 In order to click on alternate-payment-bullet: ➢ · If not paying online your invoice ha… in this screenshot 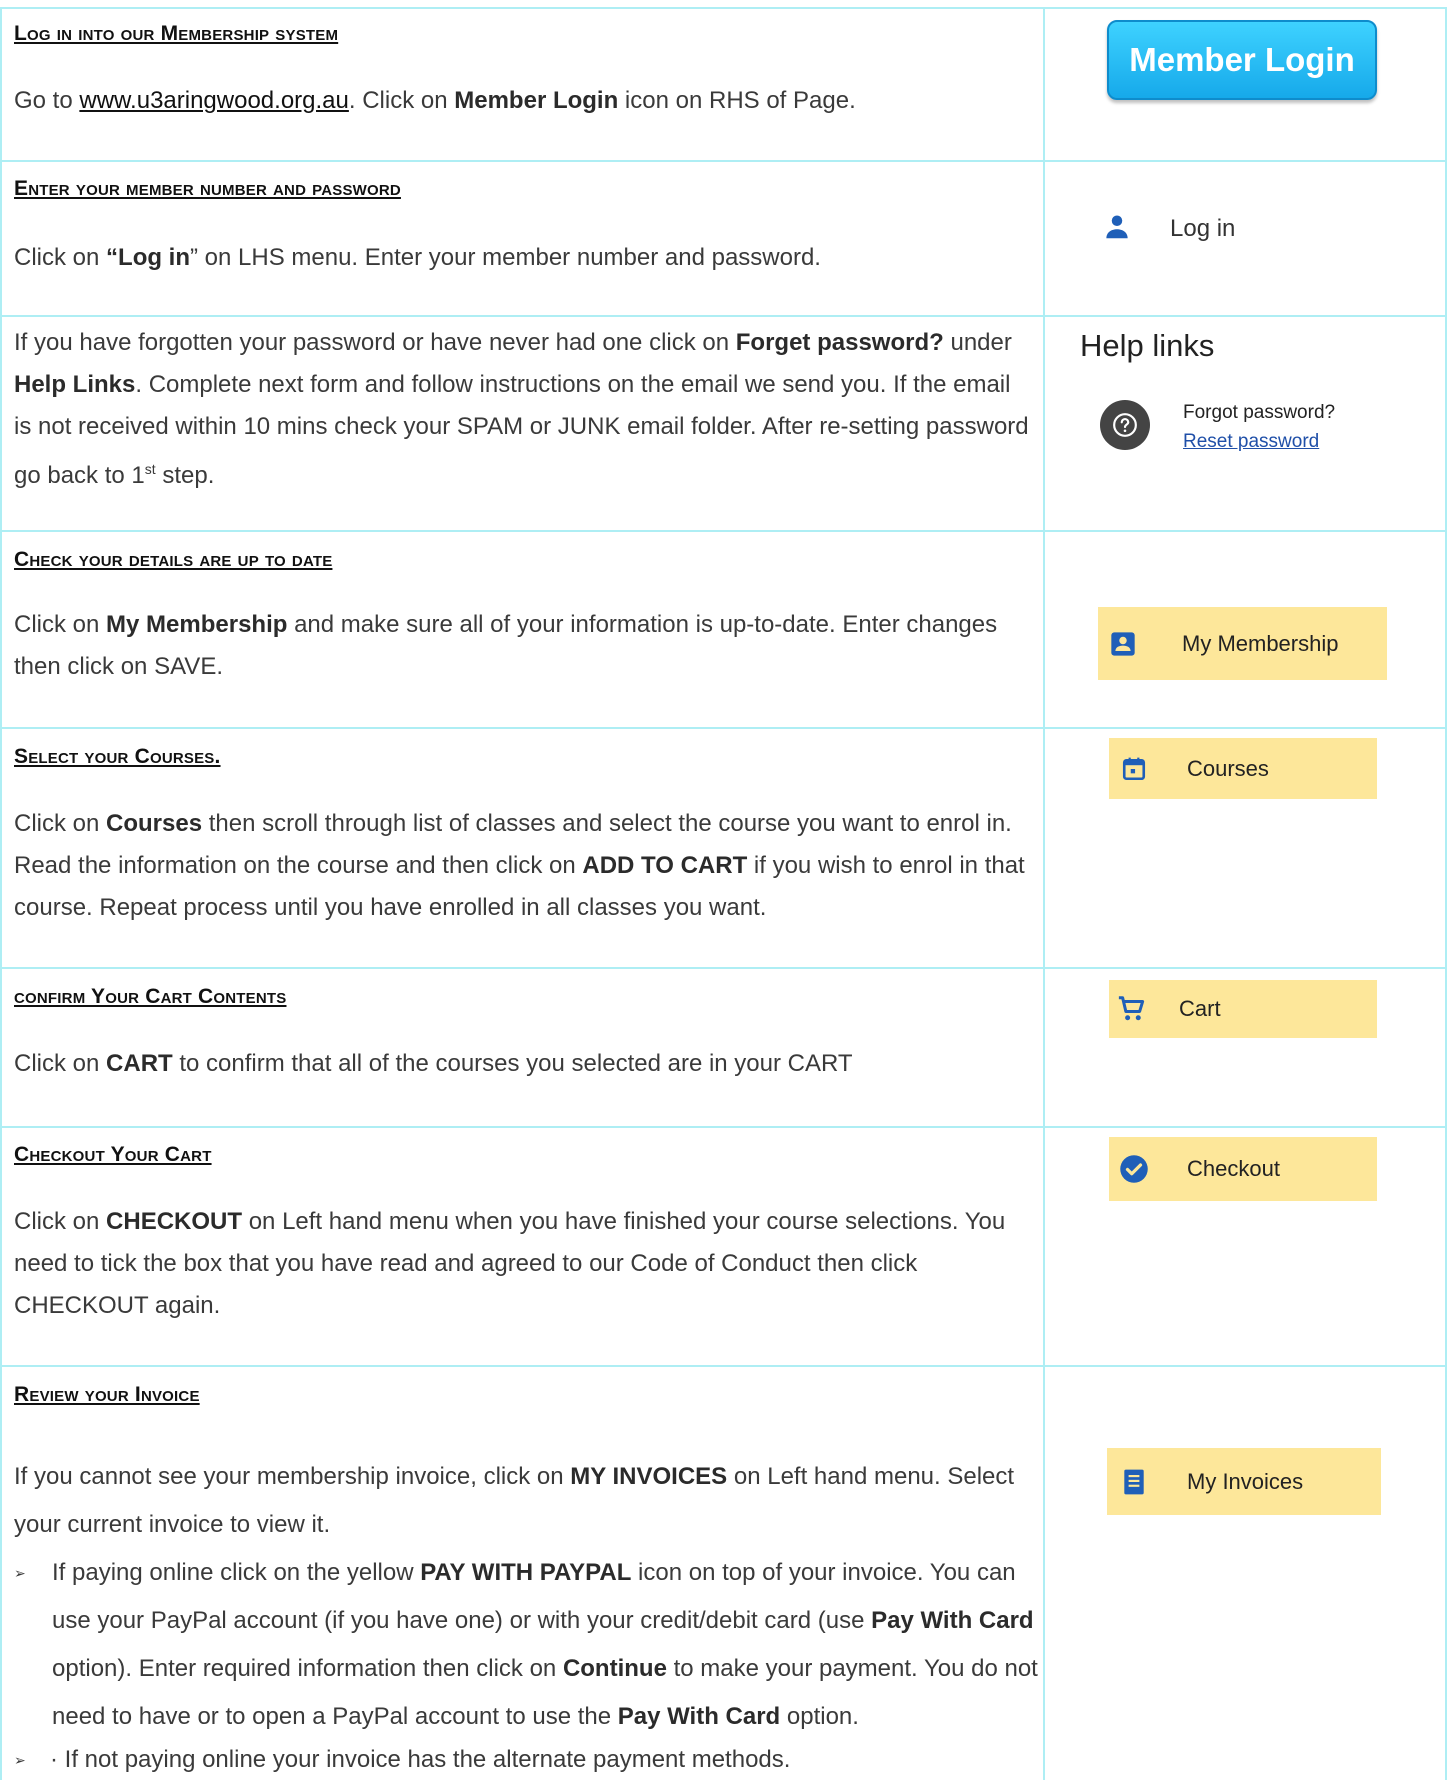, I will do `click(529, 1760)`.